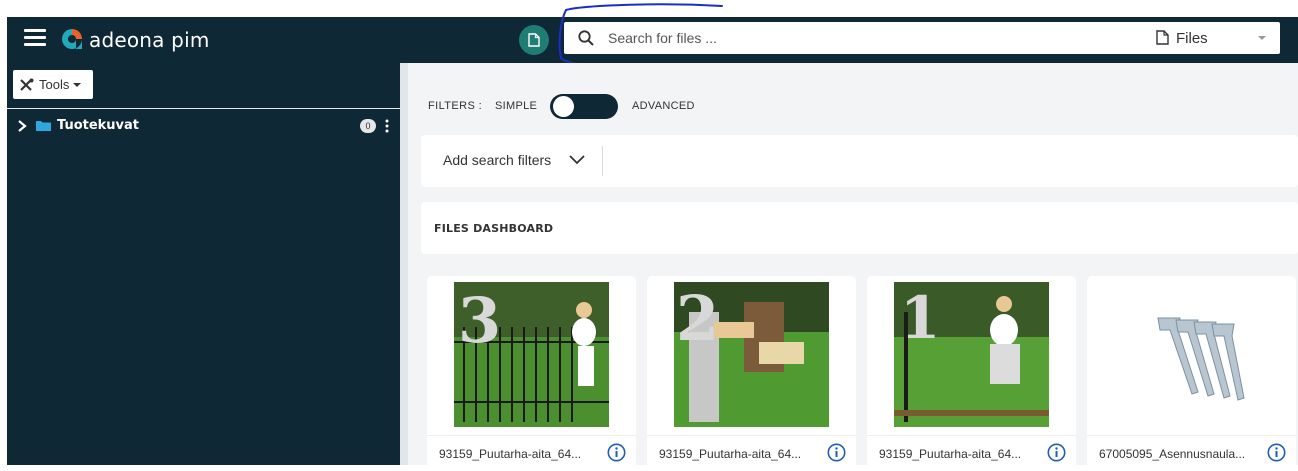  What do you see at coordinates (697, 318) in the screenshot?
I see `step-number: 2` at bounding box center [697, 318].